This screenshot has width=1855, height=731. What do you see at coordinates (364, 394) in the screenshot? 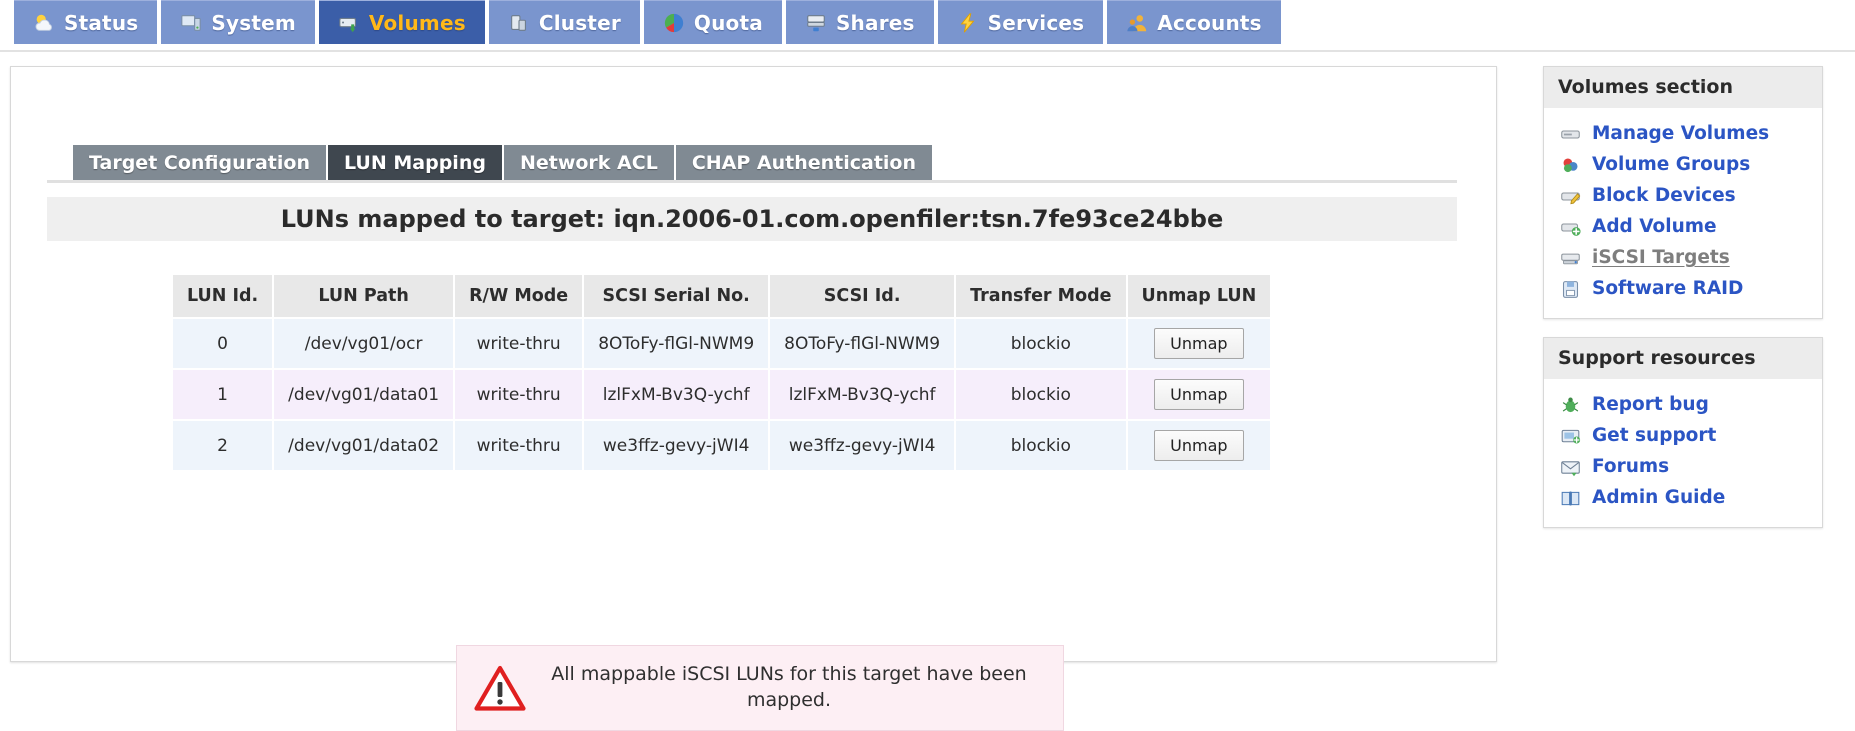
I see `cell-lun-path: /dev/vg01/data01` at bounding box center [364, 394].